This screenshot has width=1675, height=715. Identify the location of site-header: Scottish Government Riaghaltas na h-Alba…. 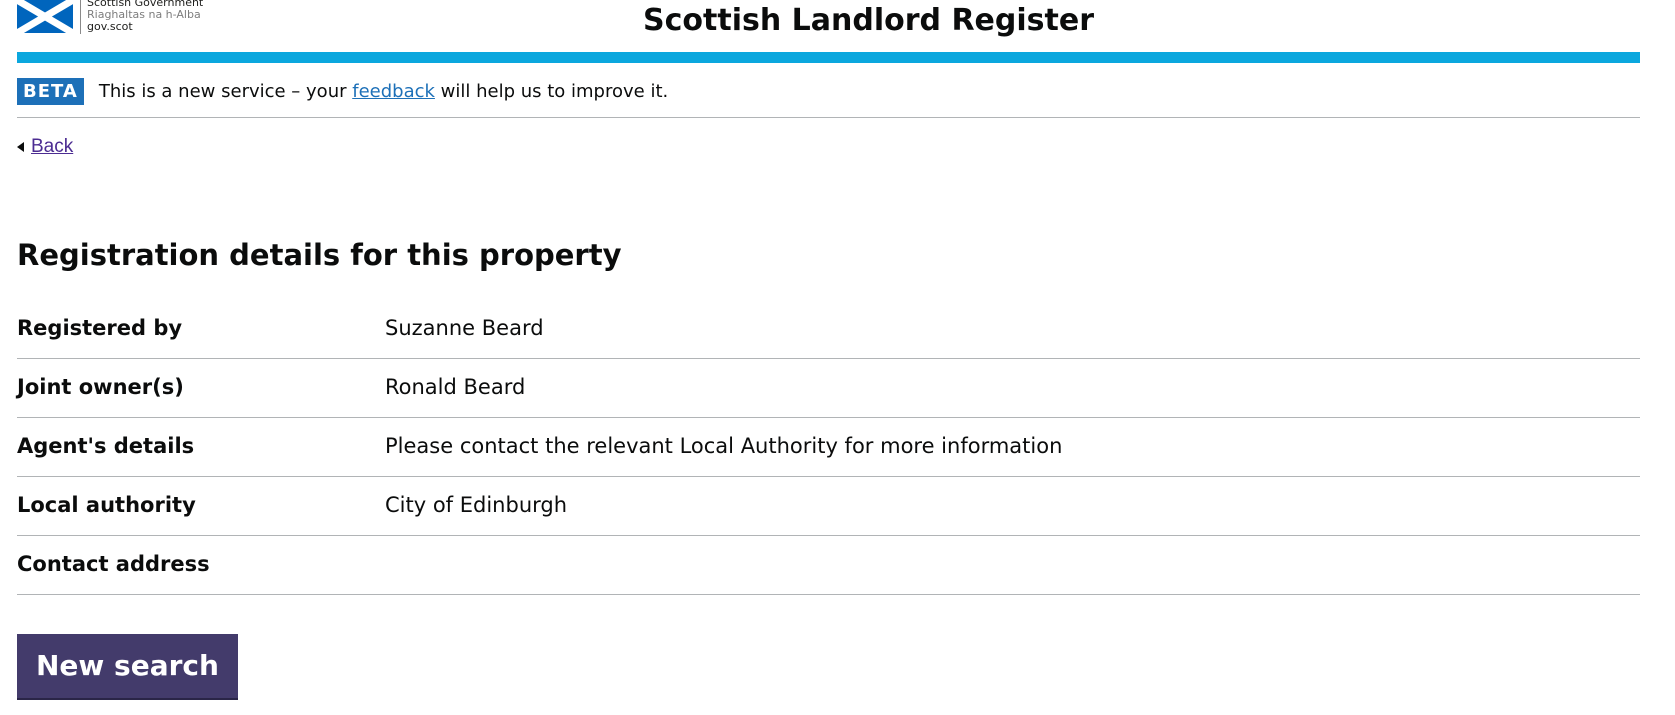
(828, 26).